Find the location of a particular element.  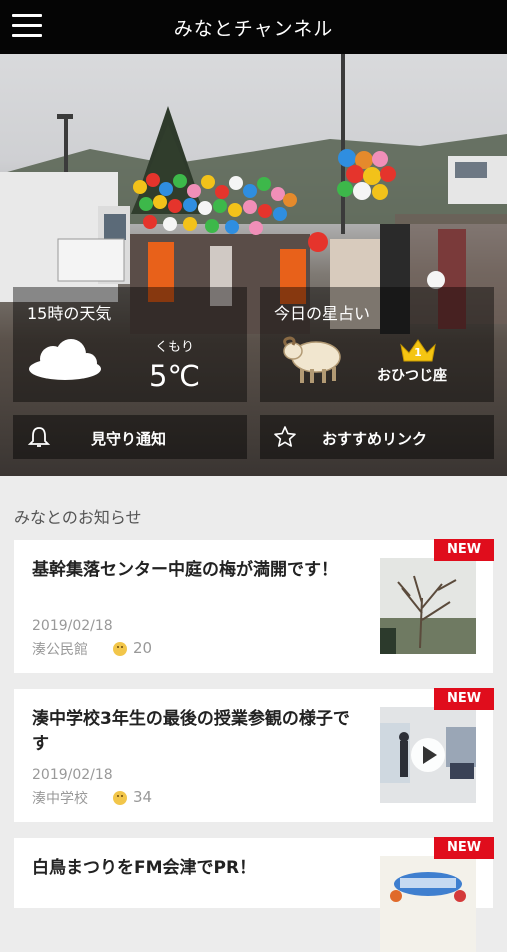

app-header: みなとチャンネル is located at coordinates (253, 27).